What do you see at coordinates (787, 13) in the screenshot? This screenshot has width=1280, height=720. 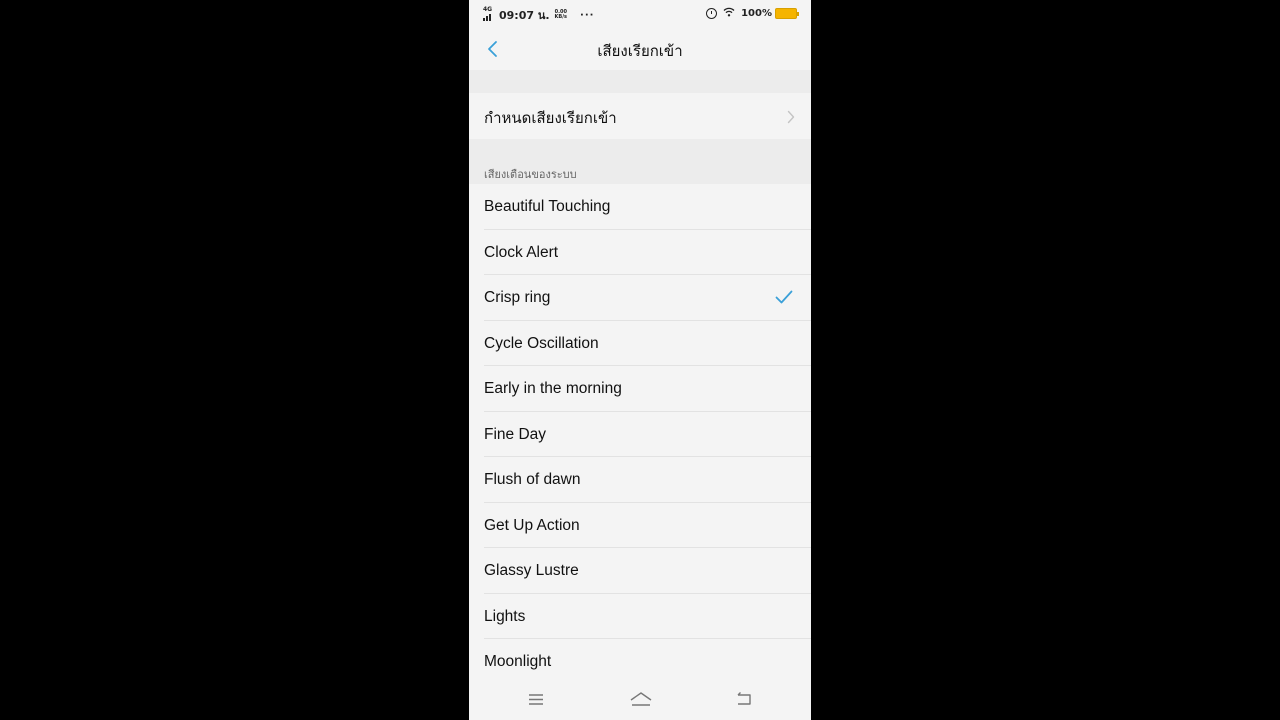 I see `battery-icon` at bounding box center [787, 13].